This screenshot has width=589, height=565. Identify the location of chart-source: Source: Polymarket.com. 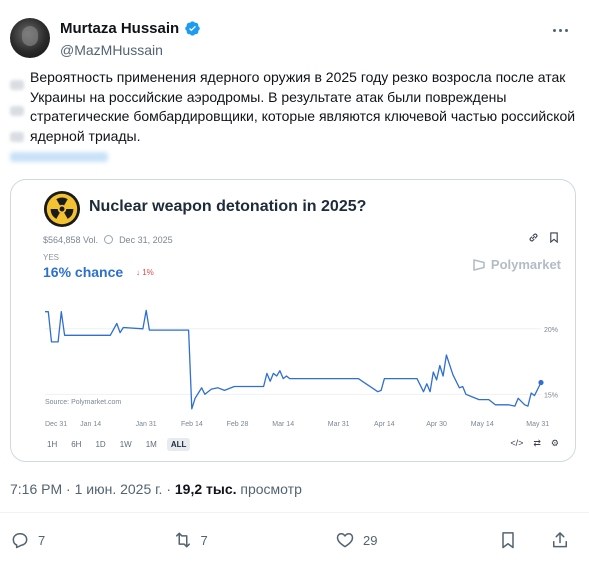
(83, 402).